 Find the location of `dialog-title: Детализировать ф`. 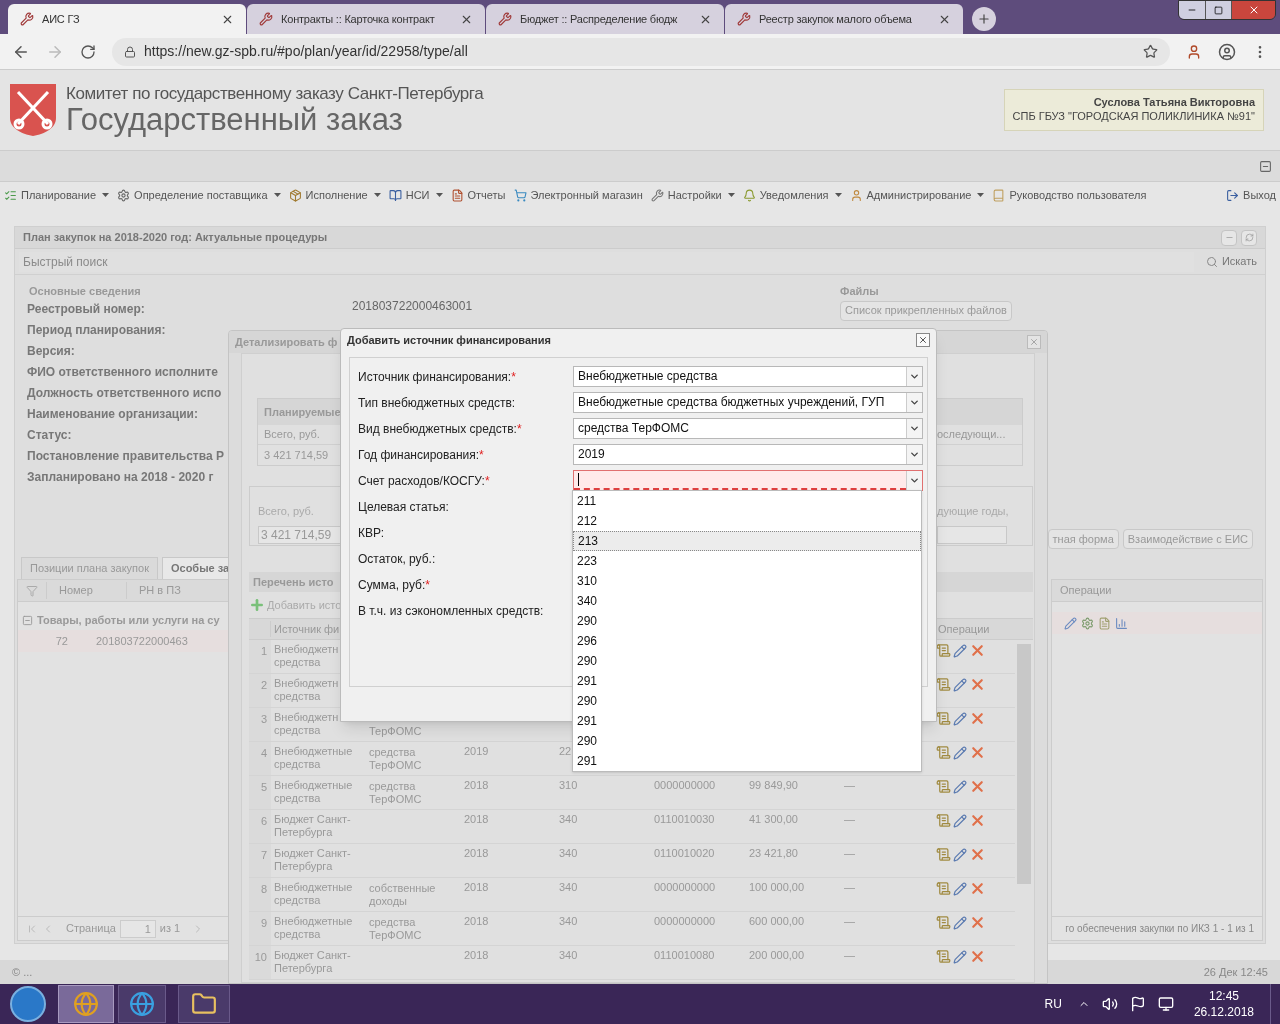

dialog-title: Детализировать ф is located at coordinates (286, 342).